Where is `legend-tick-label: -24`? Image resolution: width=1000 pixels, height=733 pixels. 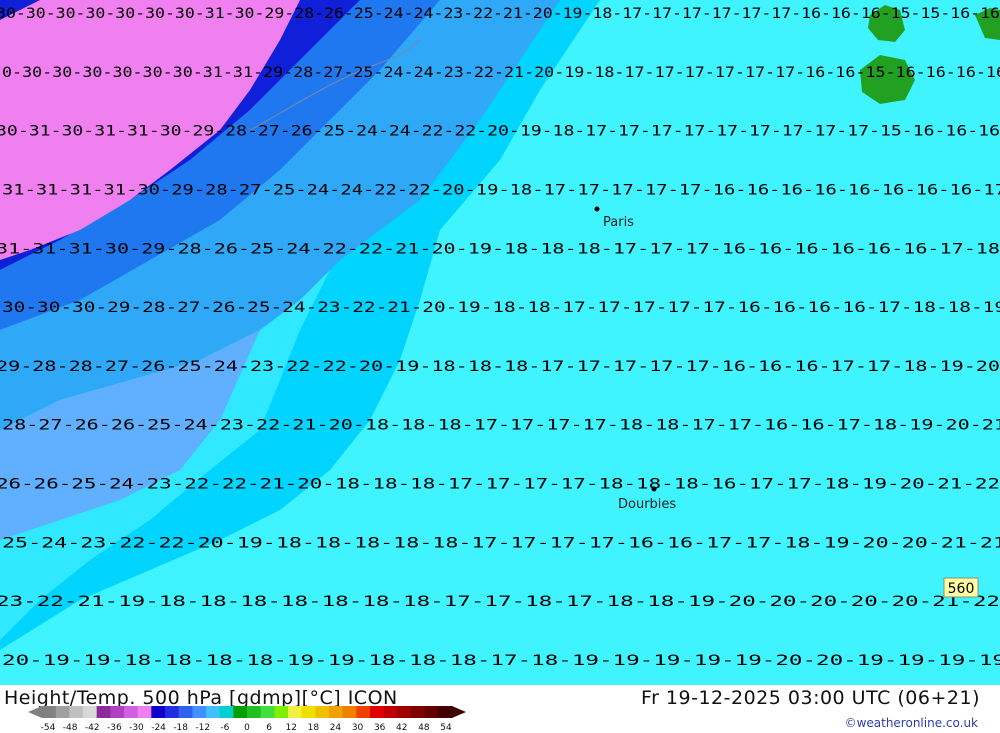 legend-tick-label: -24 is located at coordinates (158, 727).